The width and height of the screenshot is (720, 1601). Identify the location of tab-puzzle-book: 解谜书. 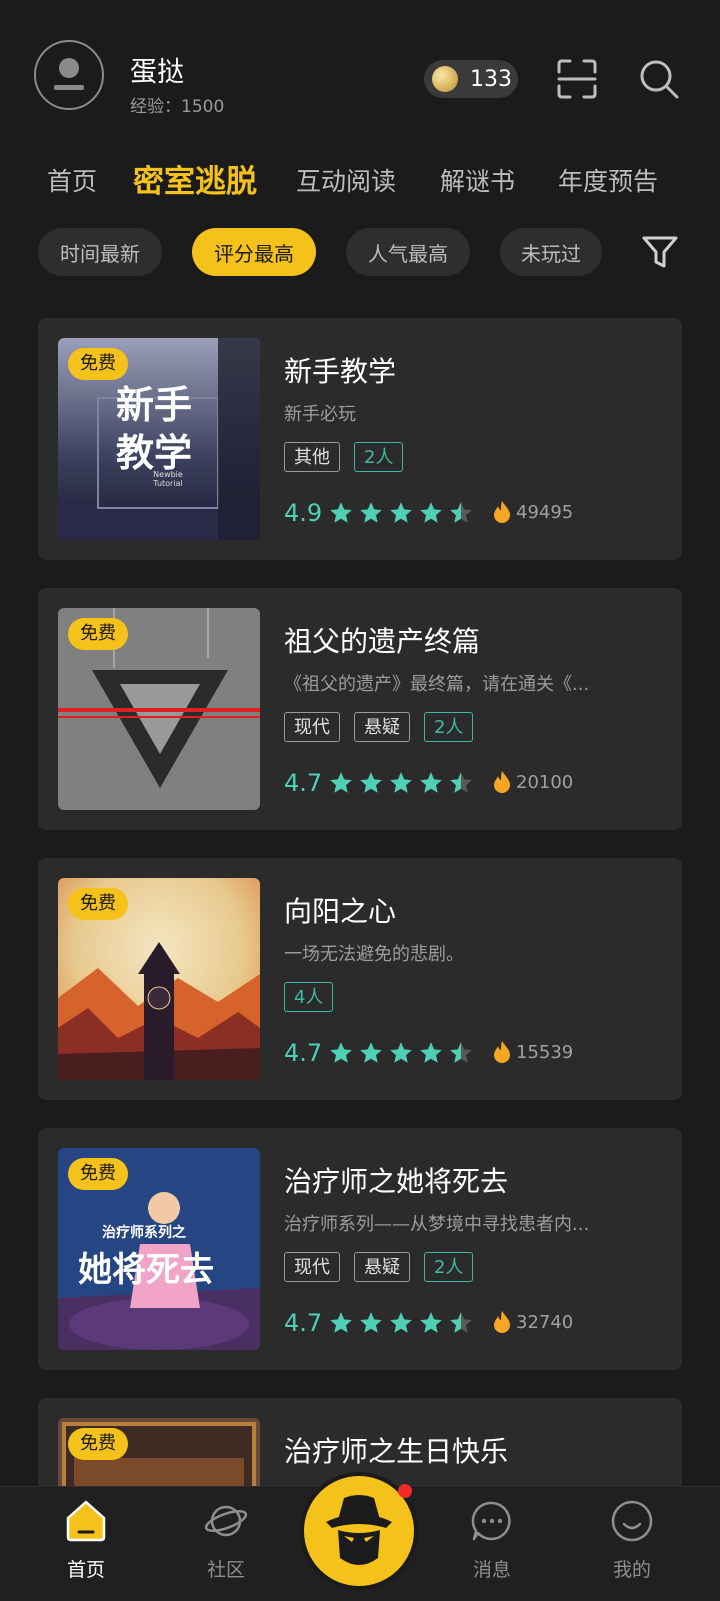
(477, 180).